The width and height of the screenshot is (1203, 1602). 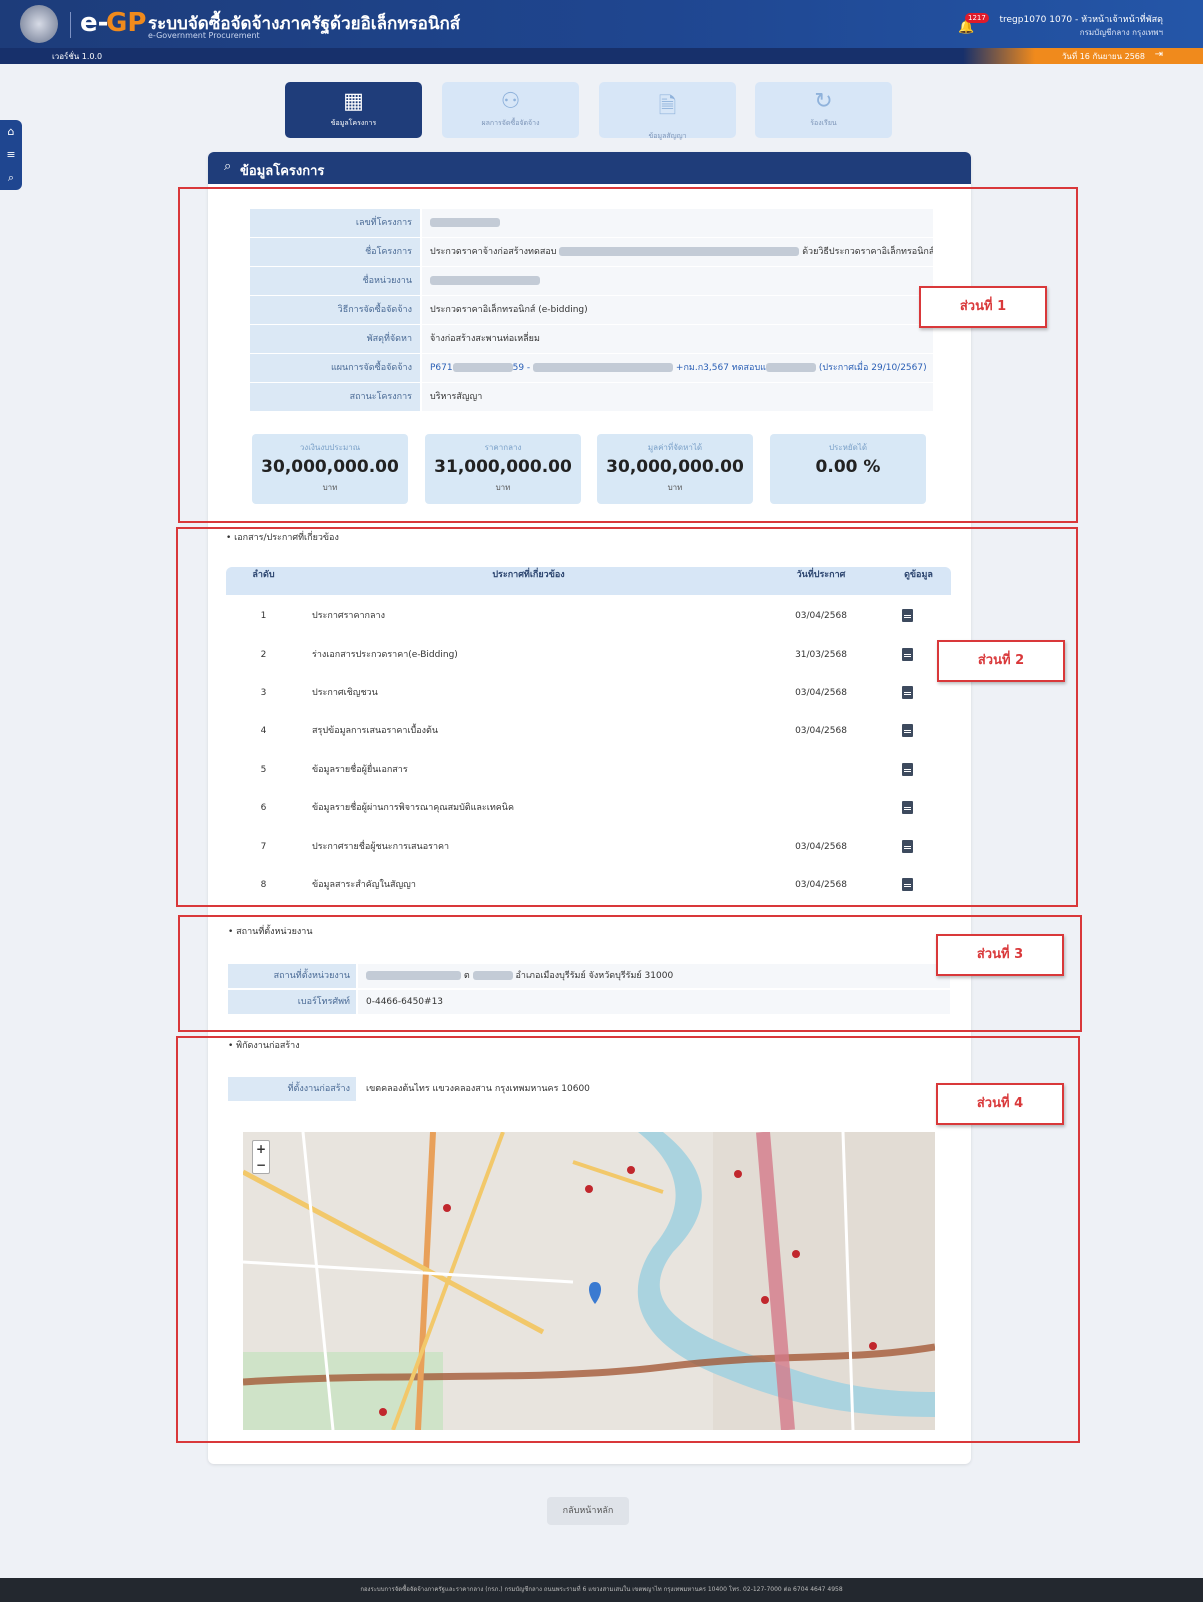 I want to click on system-subtitle: e-Government Procurement, so click(x=204, y=35).